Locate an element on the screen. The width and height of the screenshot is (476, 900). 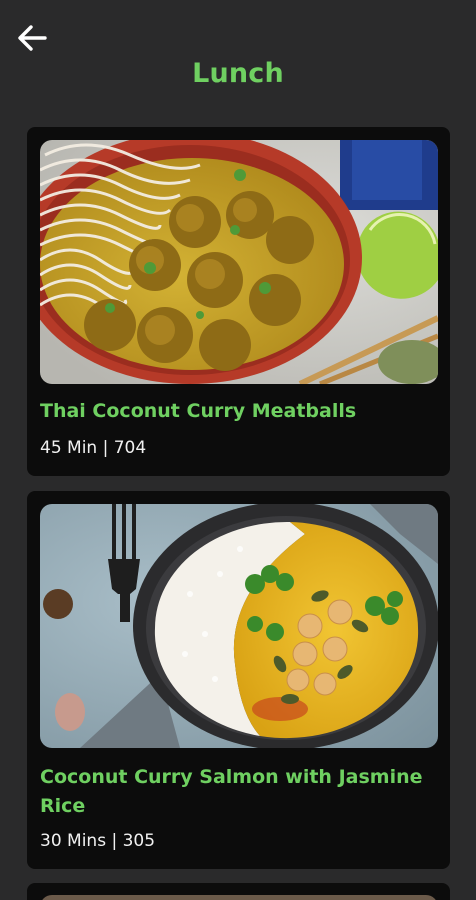
back-button is located at coordinates (32, 38).